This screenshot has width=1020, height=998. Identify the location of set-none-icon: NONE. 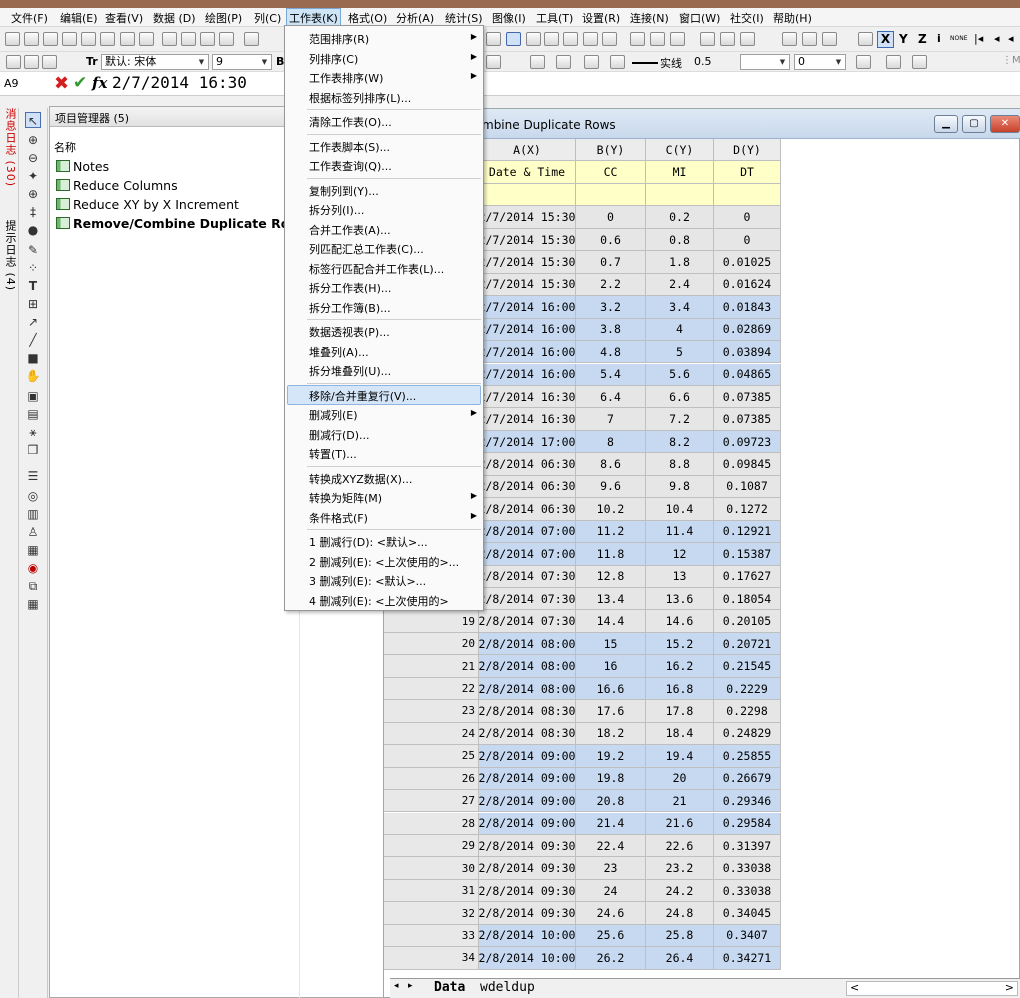
(959, 38).